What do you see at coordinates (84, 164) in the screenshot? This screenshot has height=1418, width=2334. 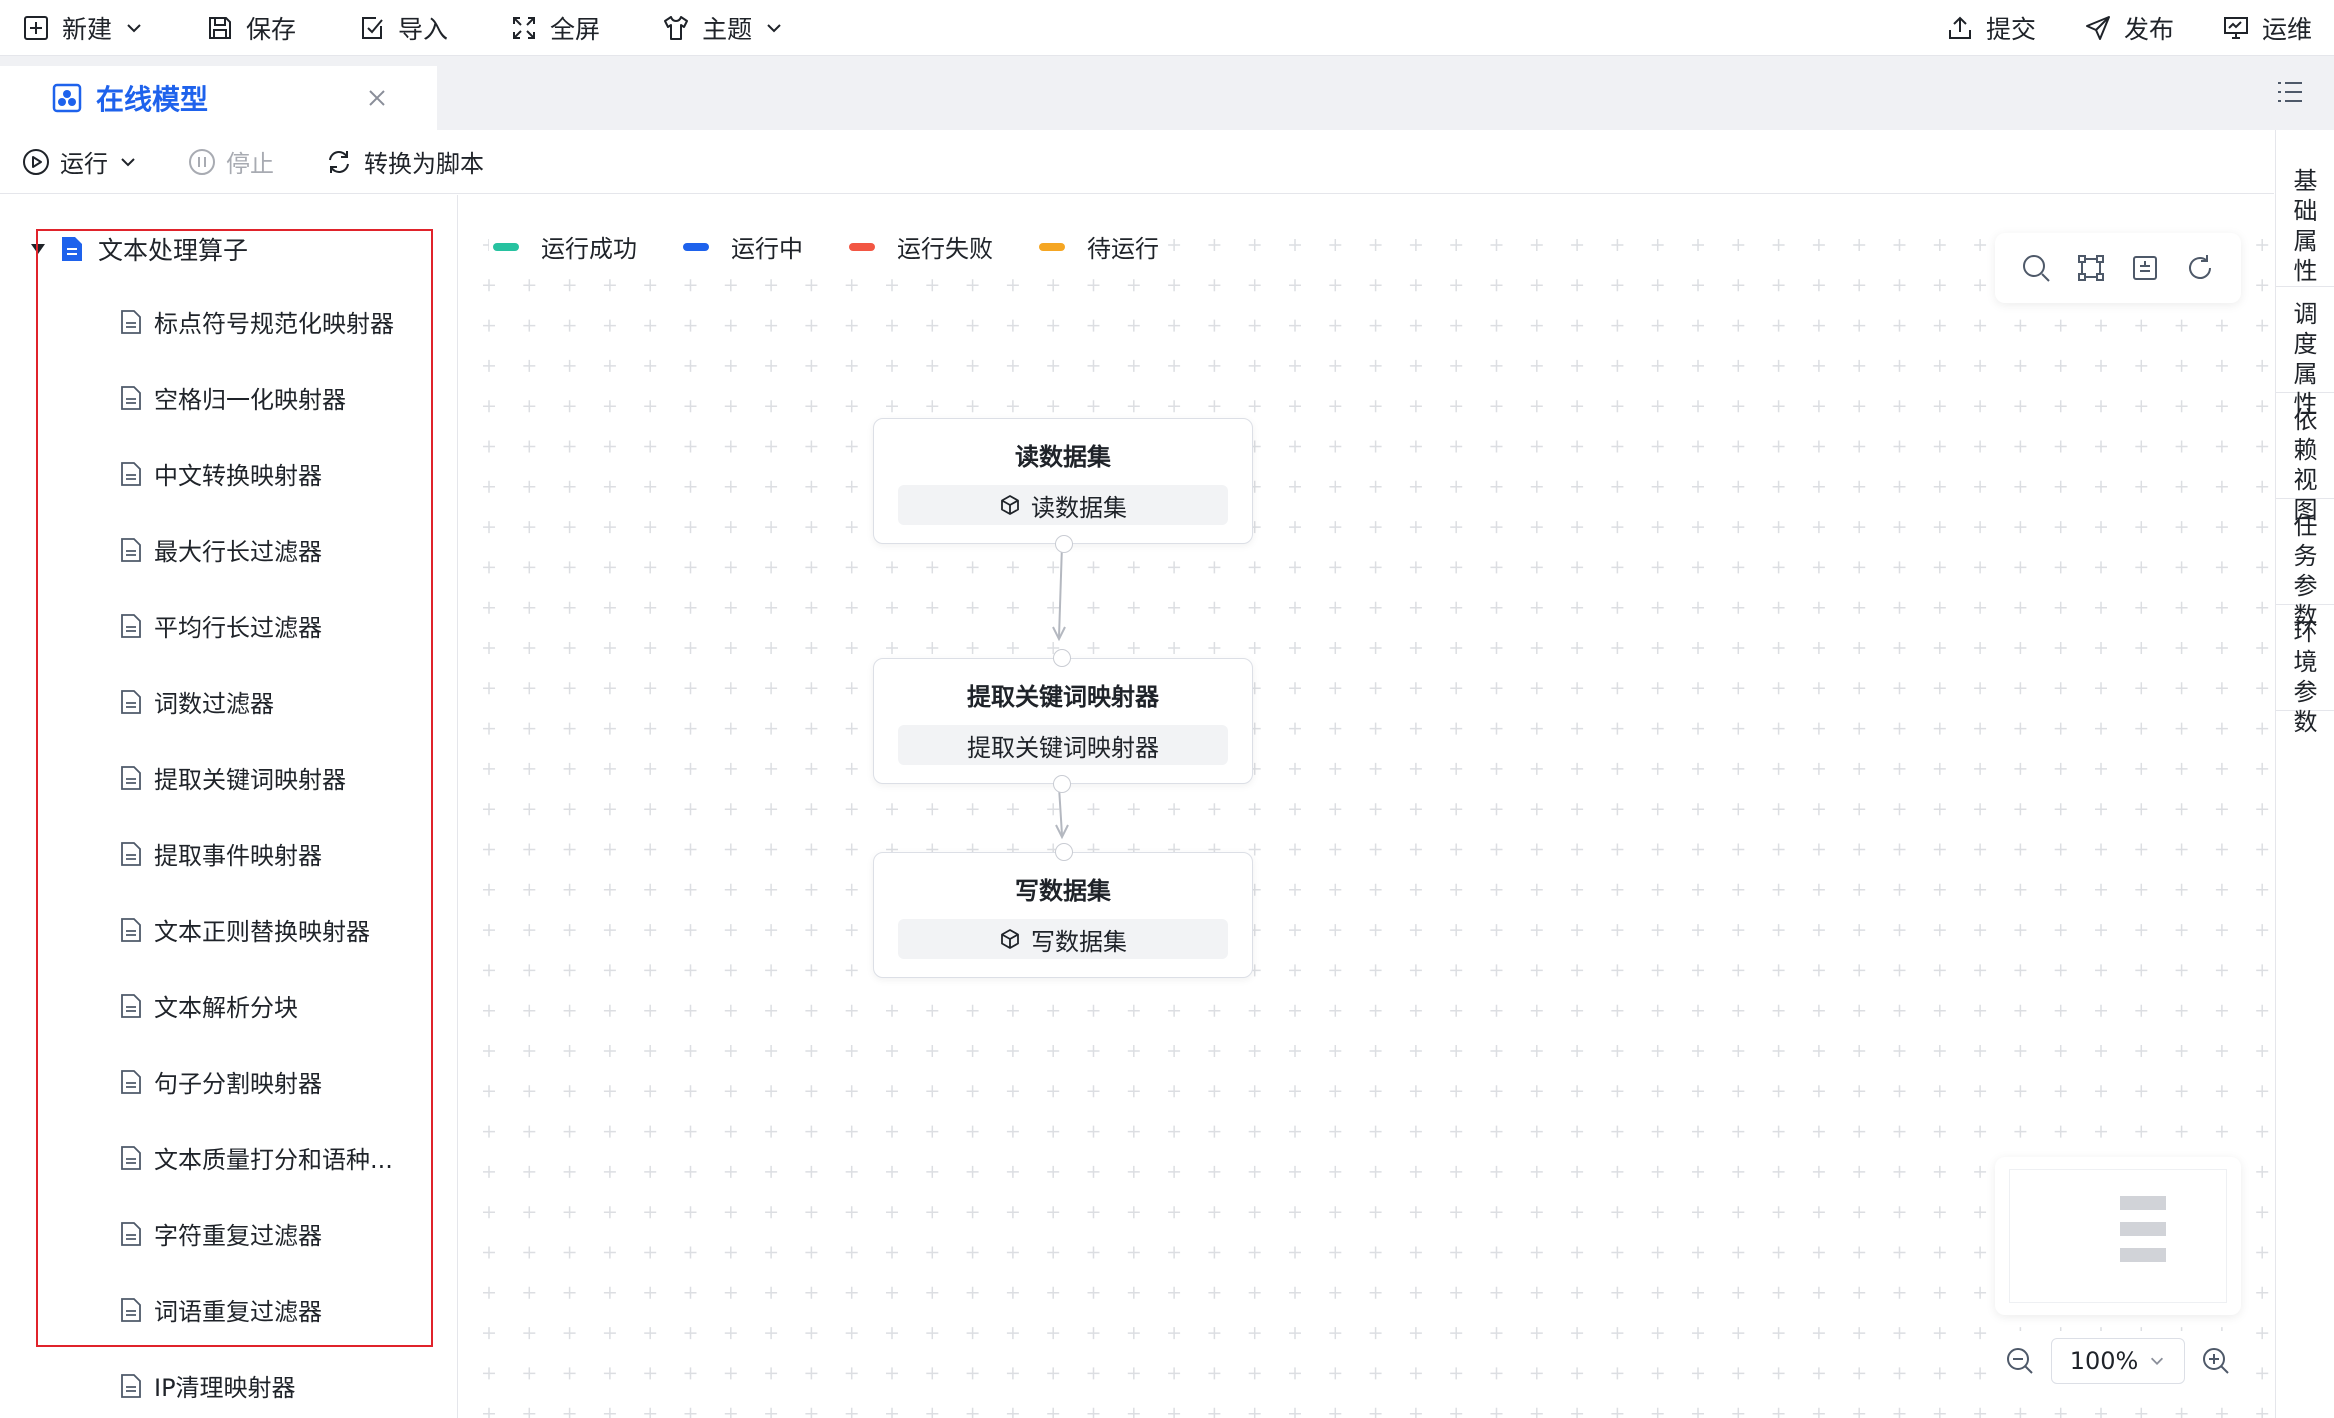 I see `run-button-label: 运行` at bounding box center [84, 164].